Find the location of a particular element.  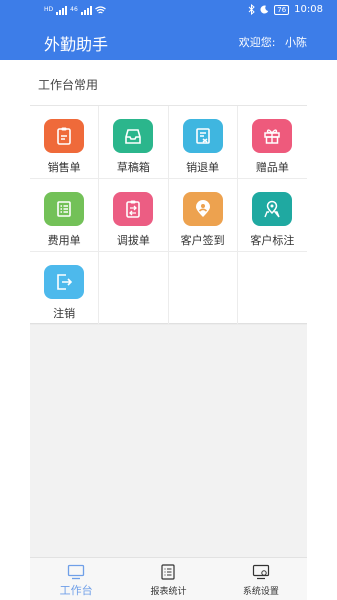

bottom-nav: 工作台 报表统计 系统设置 is located at coordinates (168, 578).